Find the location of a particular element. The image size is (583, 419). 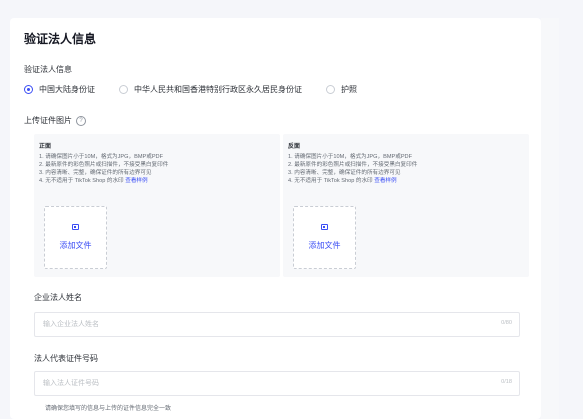

char-counter: 0/18 is located at coordinates (506, 382).